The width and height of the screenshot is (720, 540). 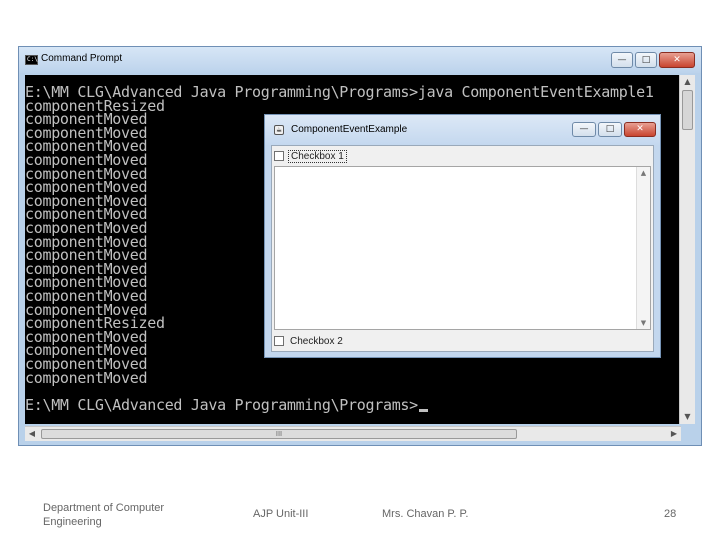 What do you see at coordinates (643, 248) in the screenshot?
I see `text-area-scrollbar: ▲ ▼` at bounding box center [643, 248].